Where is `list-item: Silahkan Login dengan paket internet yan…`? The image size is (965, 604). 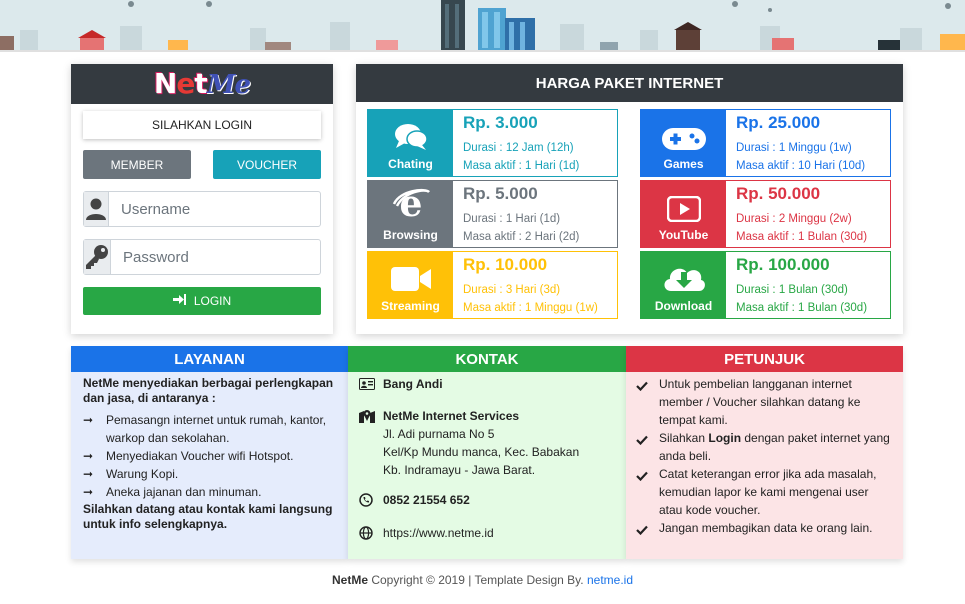 list-item: Silahkan Login dengan paket internet yan… is located at coordinates (764, 447).